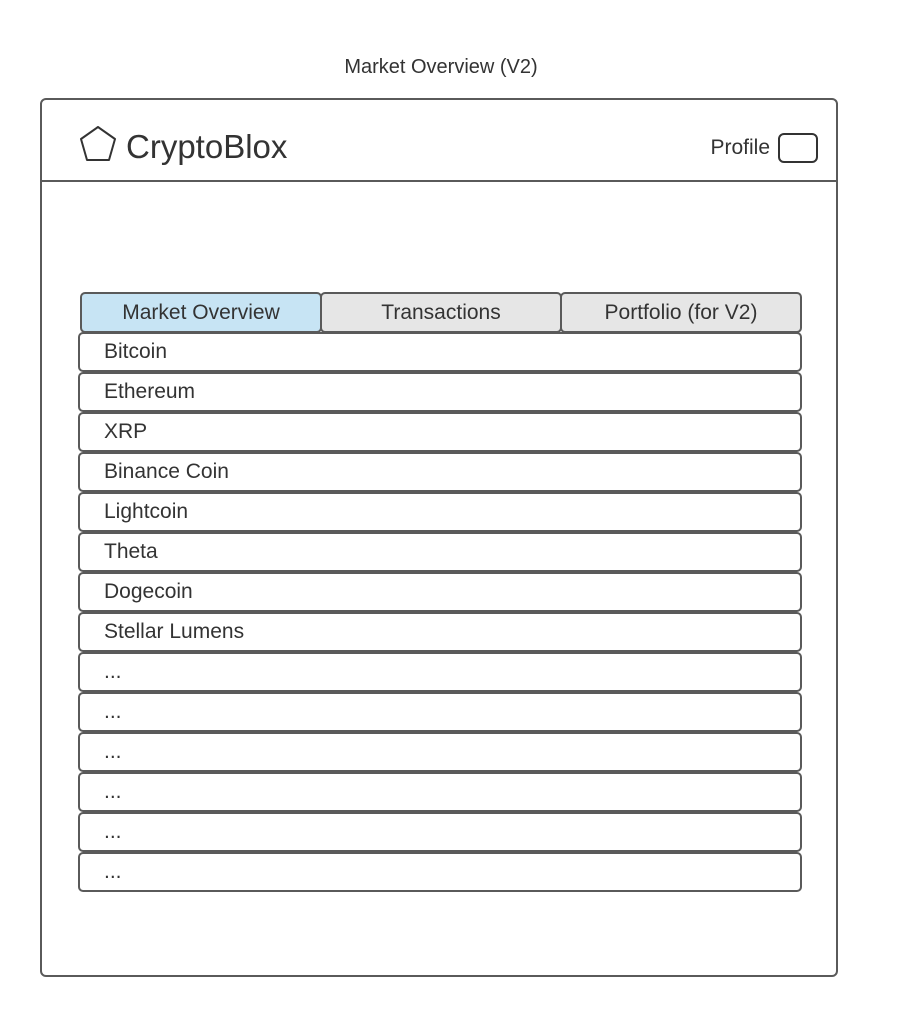 This screenshot has width=900, height=1020. What do you see at coordinates (207, 146) in the screenshot?
I see `brand-name: CryptoBlox` at bounding box center [207, 146].